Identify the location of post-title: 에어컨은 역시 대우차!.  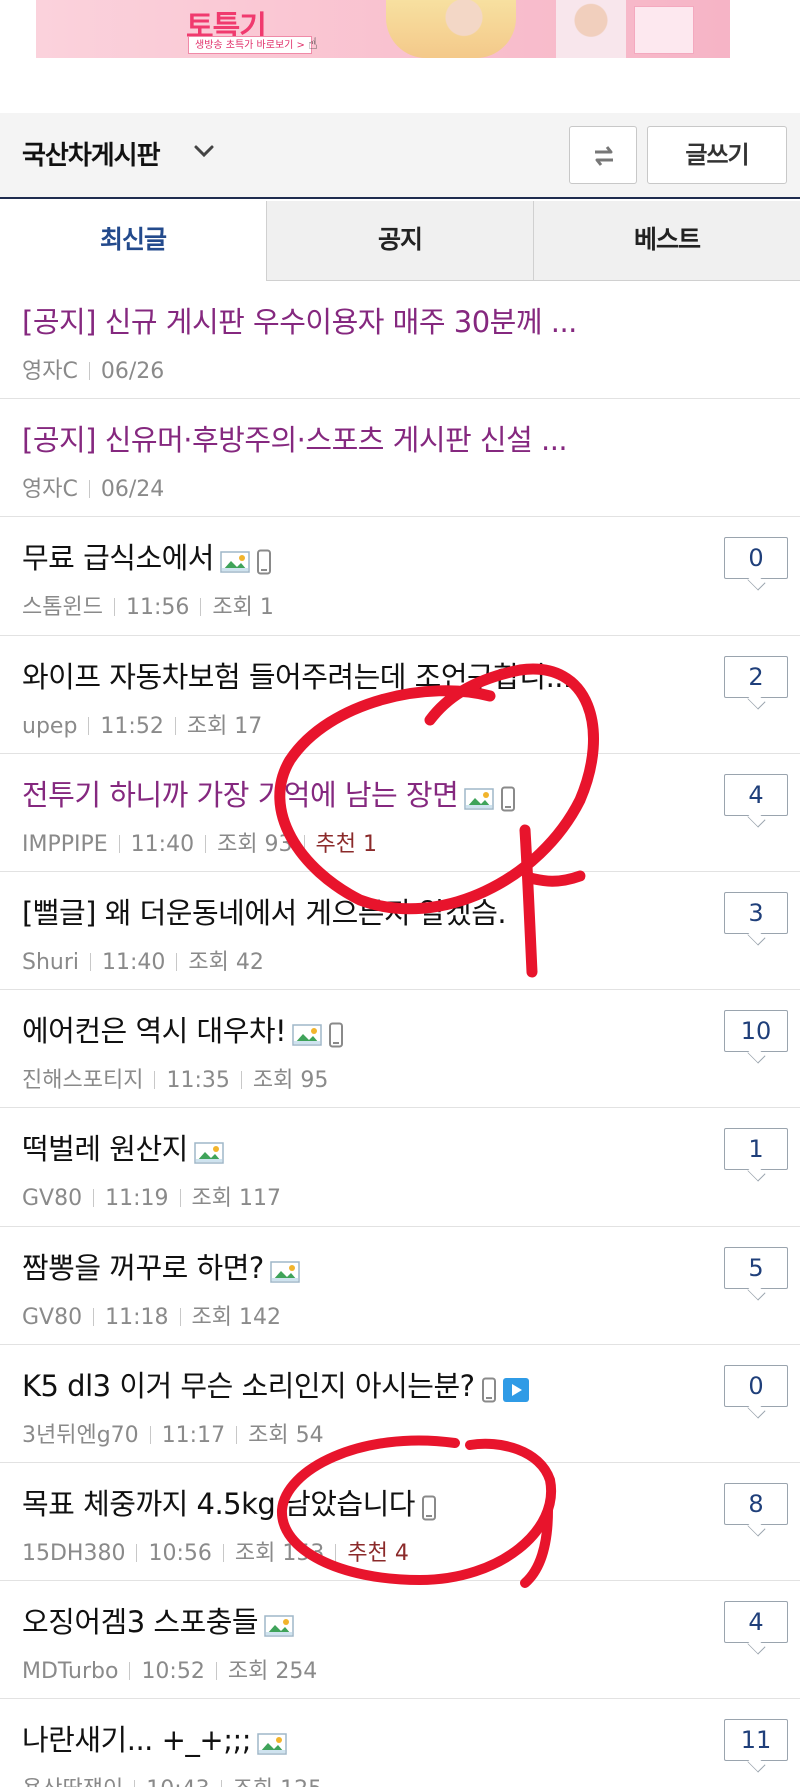
(186, 1029).